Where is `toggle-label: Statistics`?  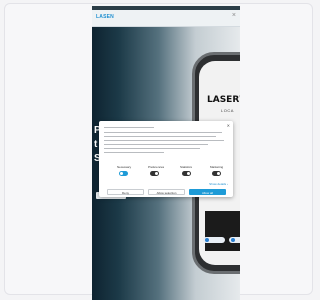 toggle-label: Statistics is located at coordinates (186, 167).